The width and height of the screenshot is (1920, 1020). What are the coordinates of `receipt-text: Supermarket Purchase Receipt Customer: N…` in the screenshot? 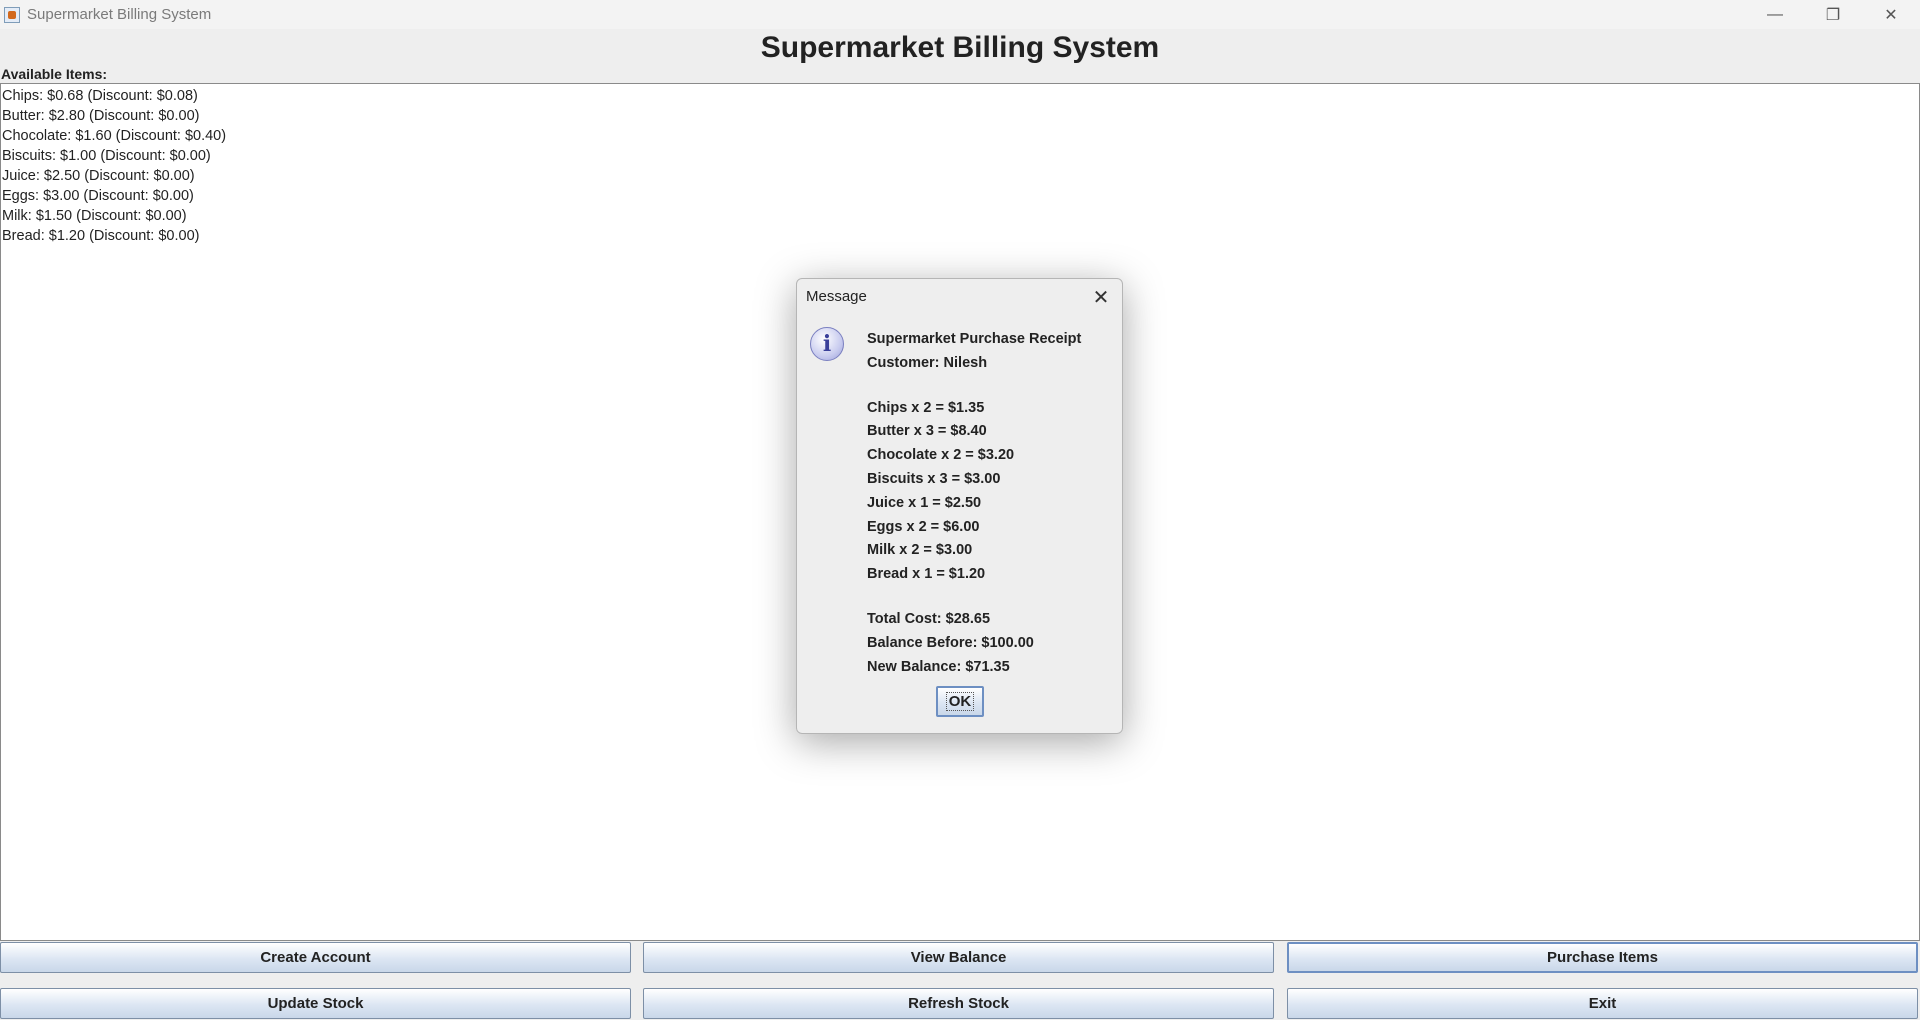 It's located at (987, 503).